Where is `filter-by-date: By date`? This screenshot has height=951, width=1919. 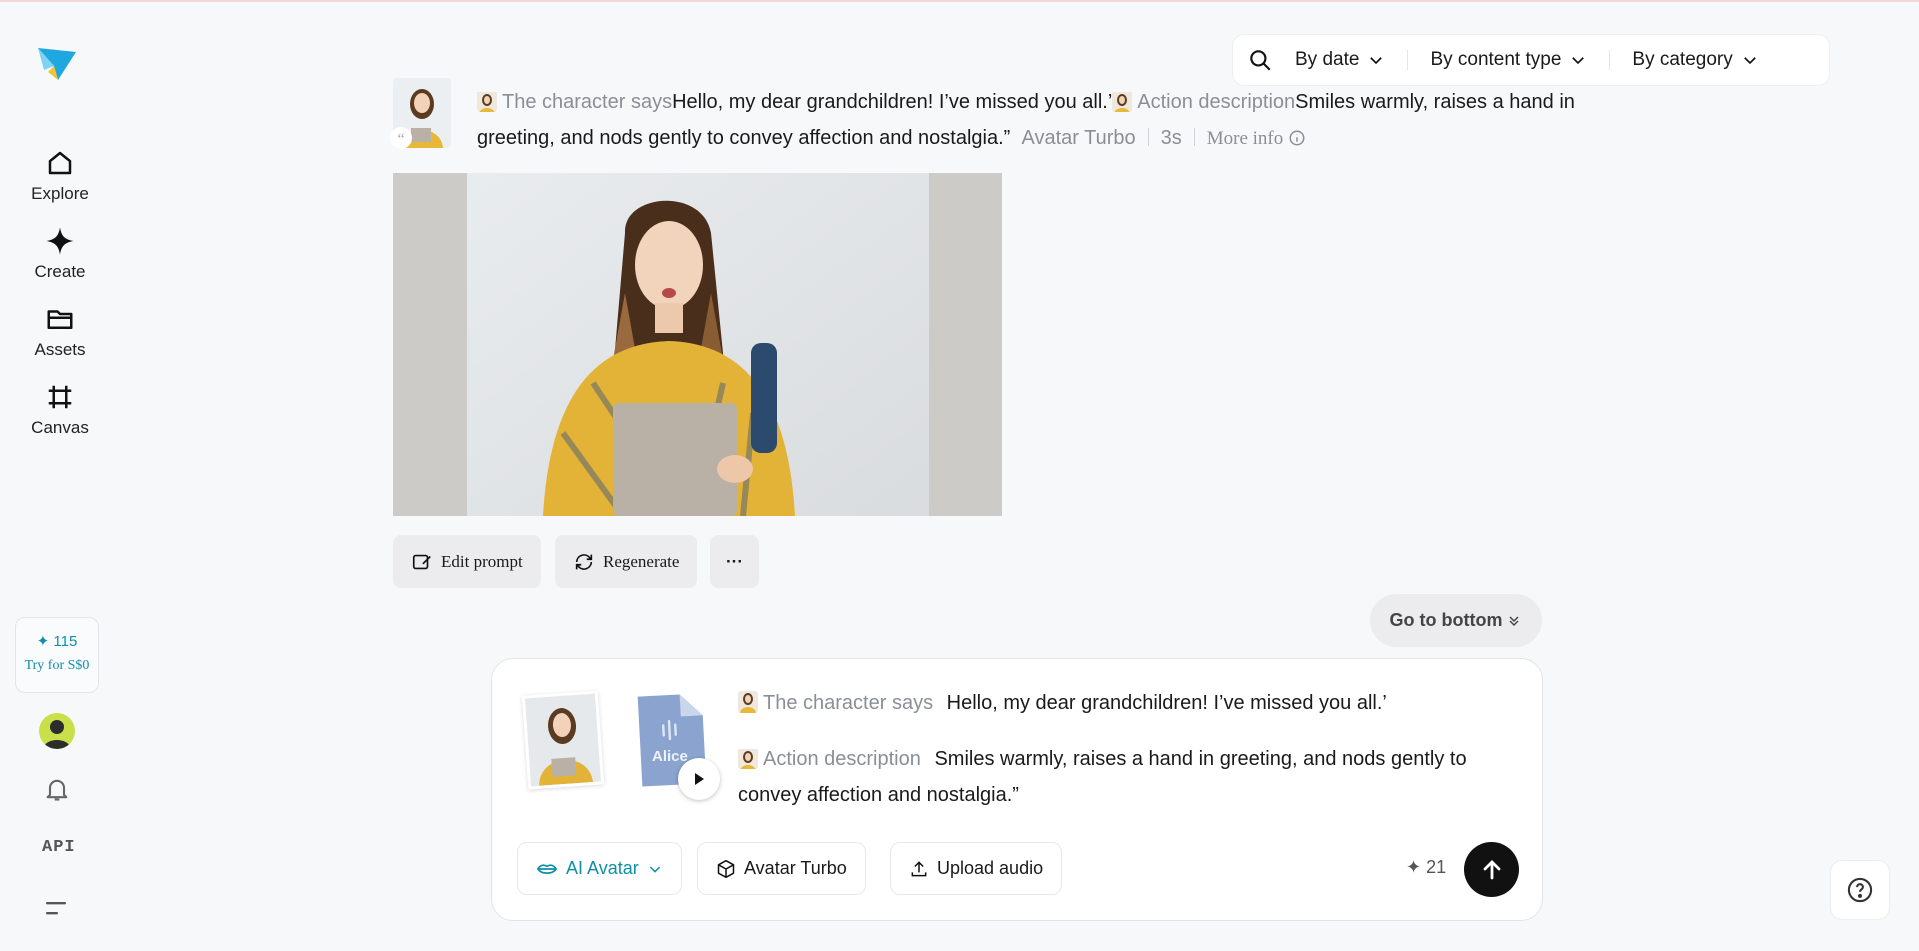 filter-by-date: By date is located at coordinates (1340, 60).